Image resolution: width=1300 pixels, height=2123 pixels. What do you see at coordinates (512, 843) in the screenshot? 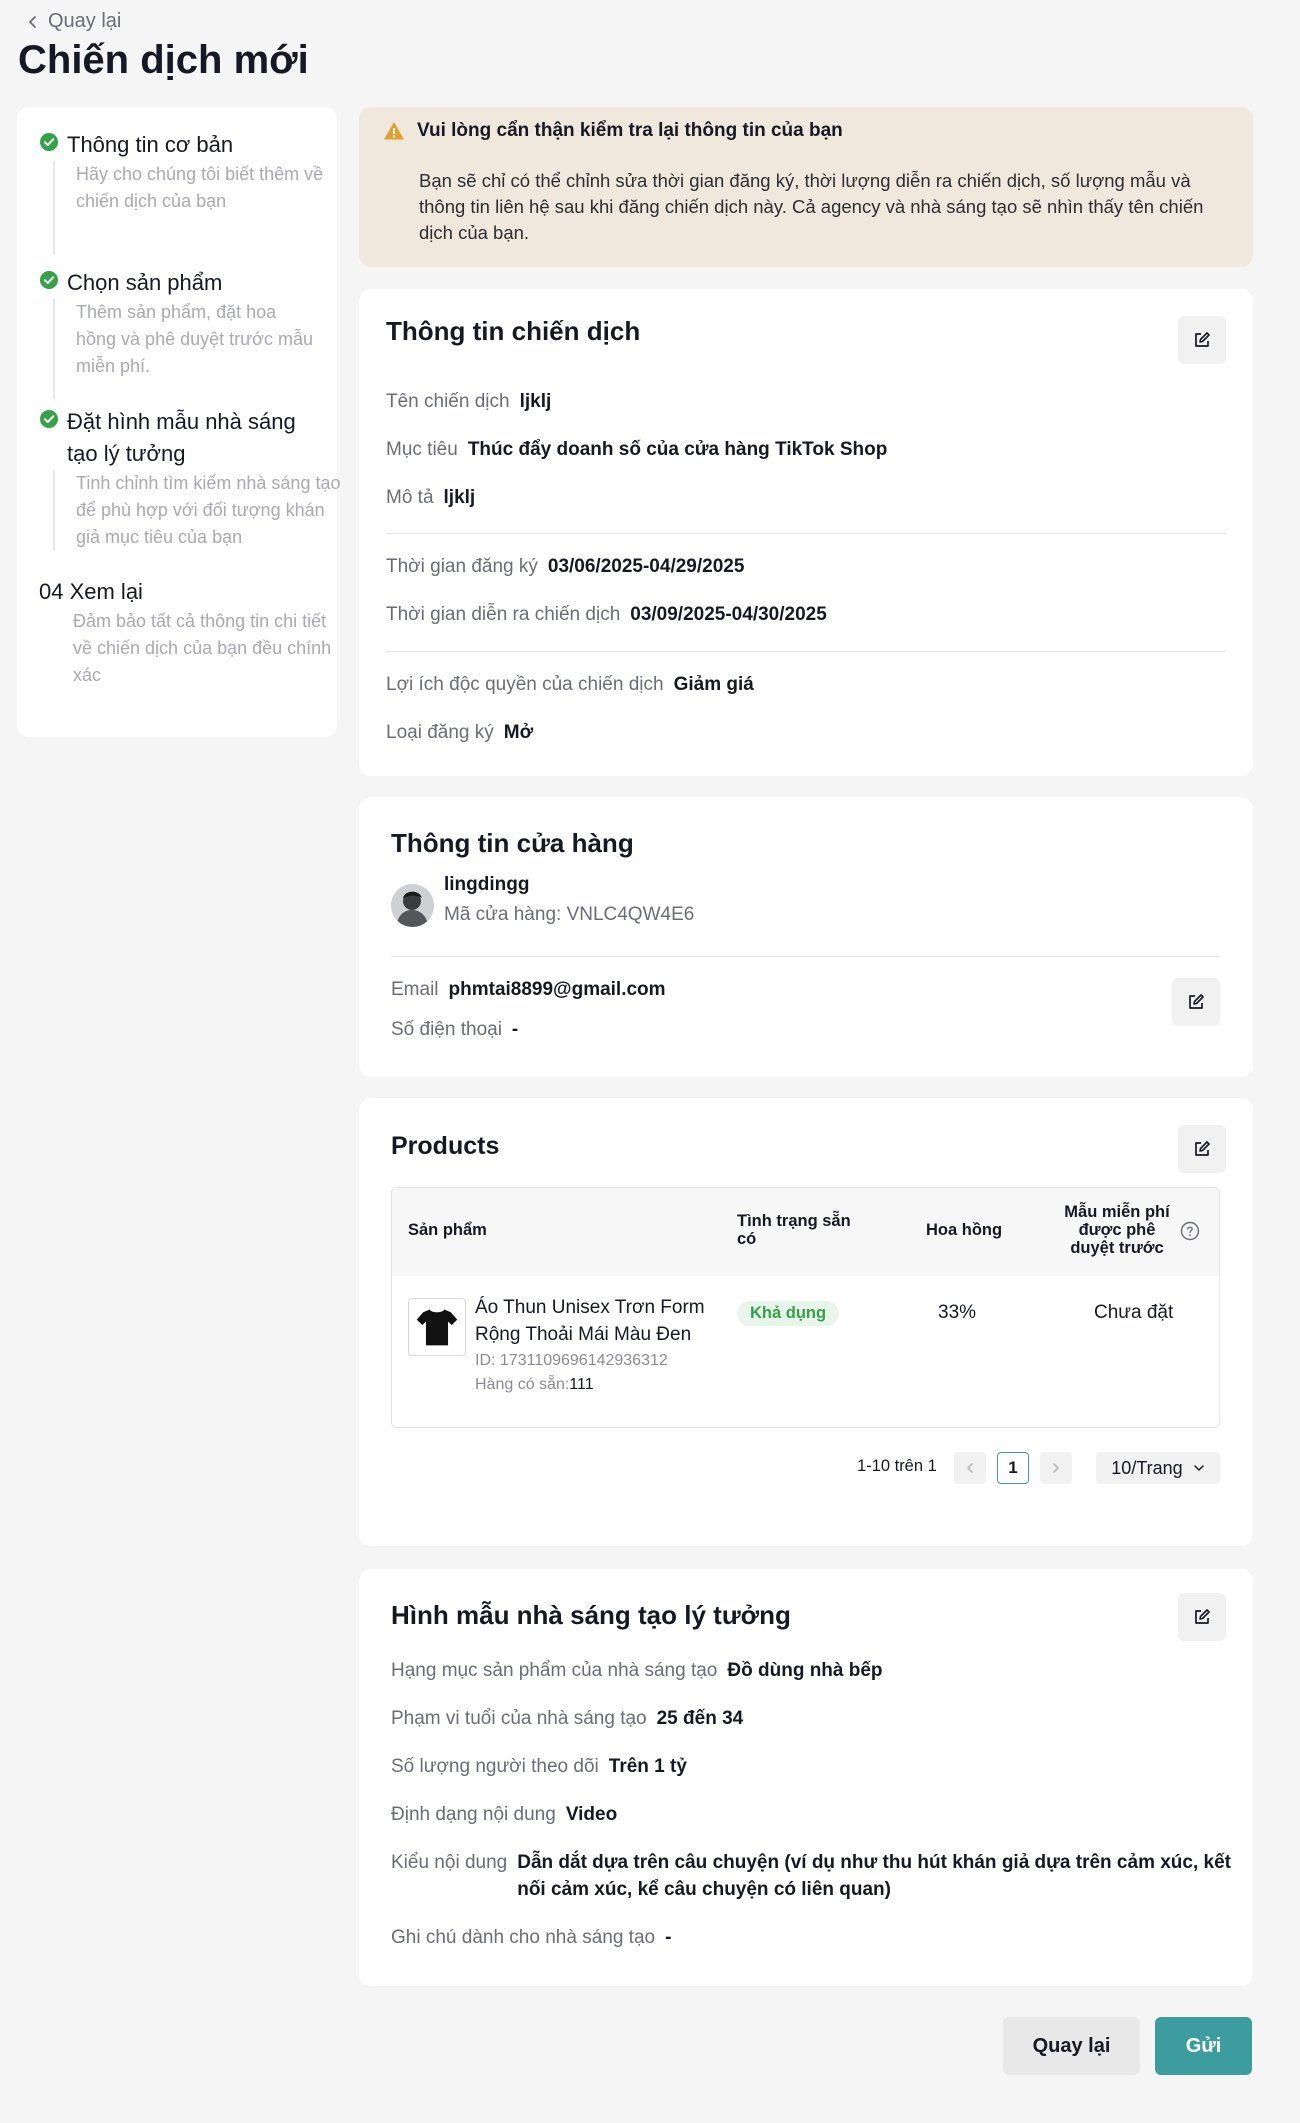
I see `shop-info-title: Thông tin cửa hàng` at bounding box center [512, 843].